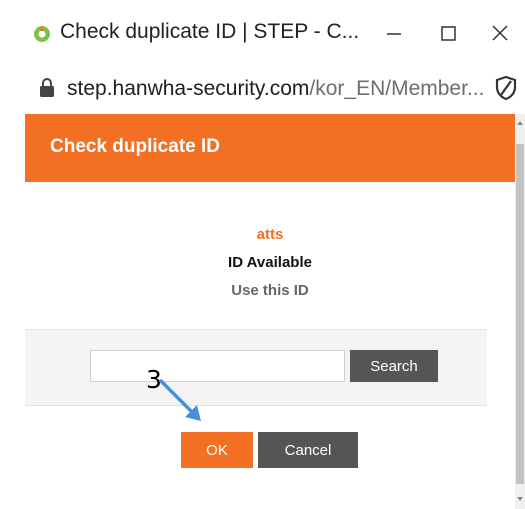 Image resolution: width=525 pixels, height=509 pixels. Describe the element at coordinates (506, 88) in the screenshot. I see `shield-icon` at that location.